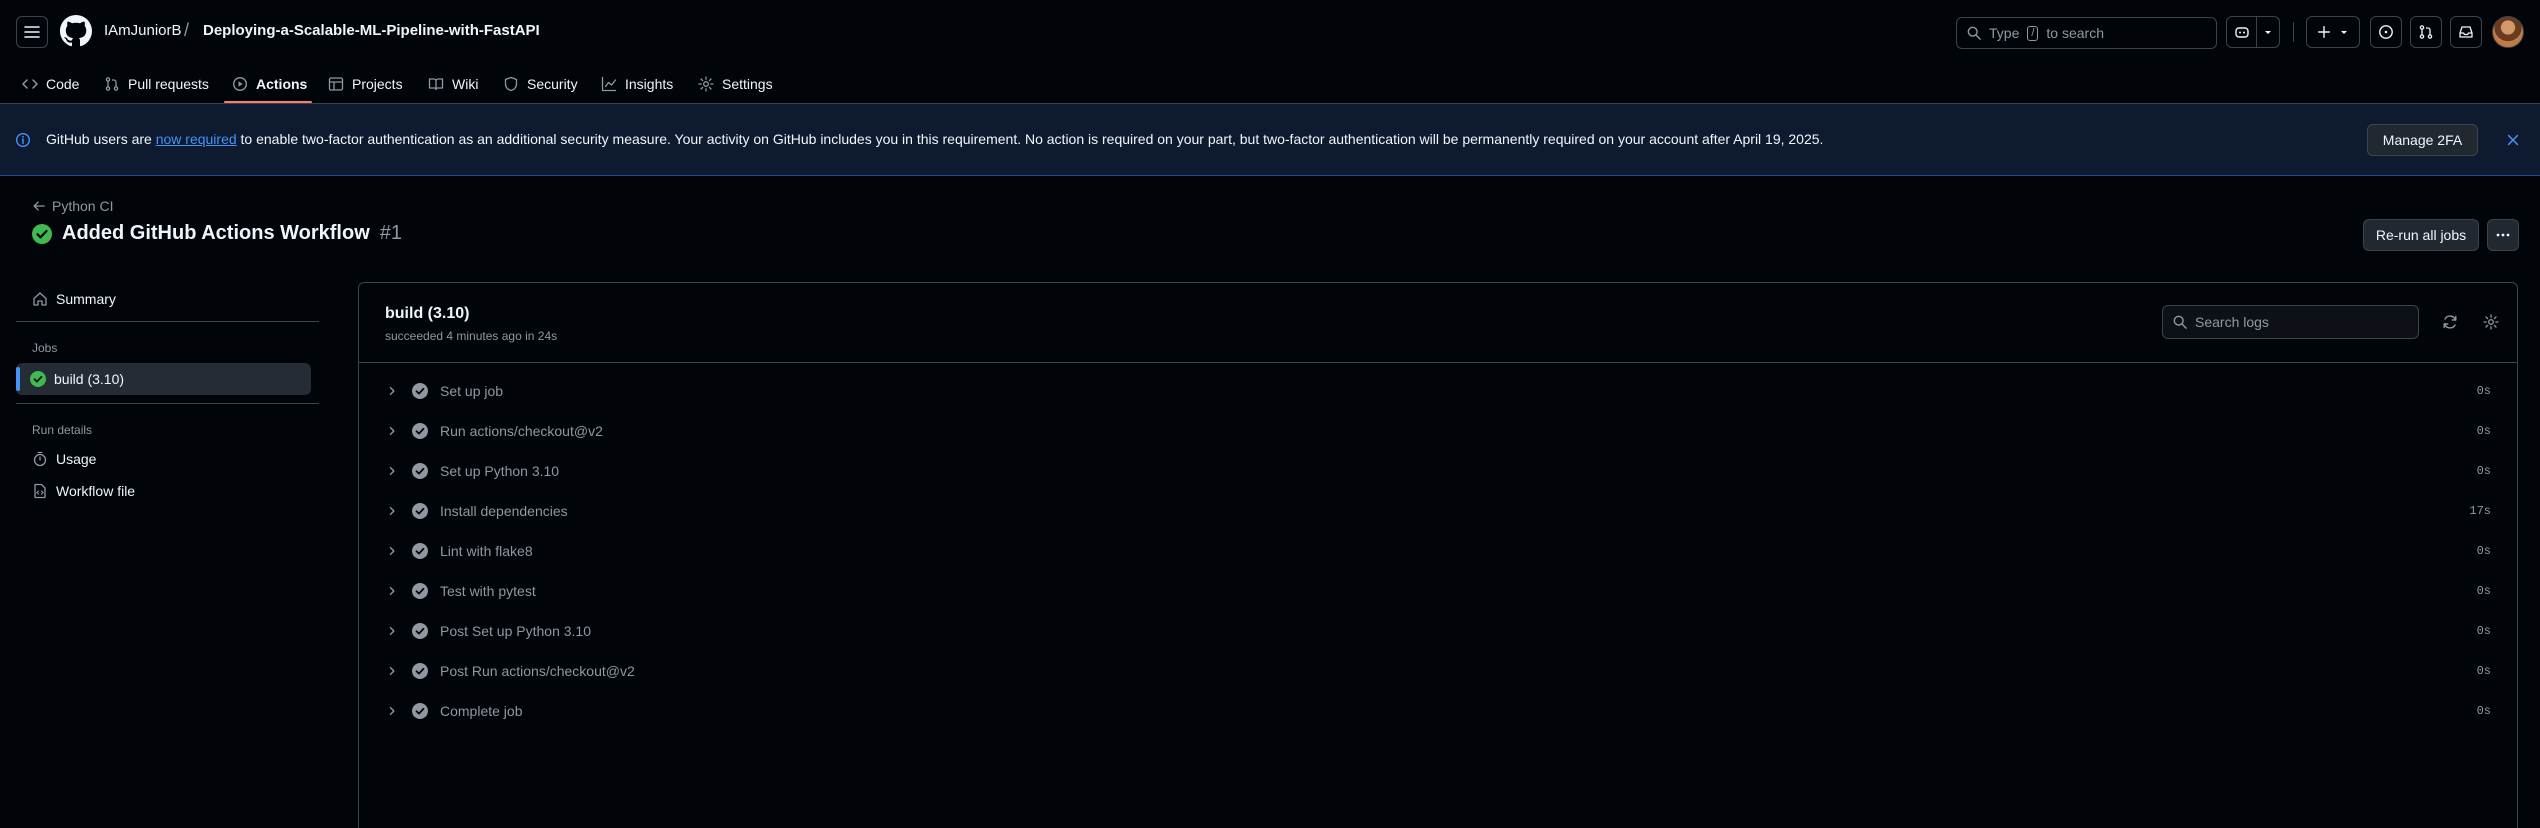 Image resolution: width=2540 pixels, height=828 pixels. What do you see at coordinates (2421, 235) in the screenshot?
I see `rerun-all-jobs-button: Re-run all jobs` at bounding box center [2421, 235].